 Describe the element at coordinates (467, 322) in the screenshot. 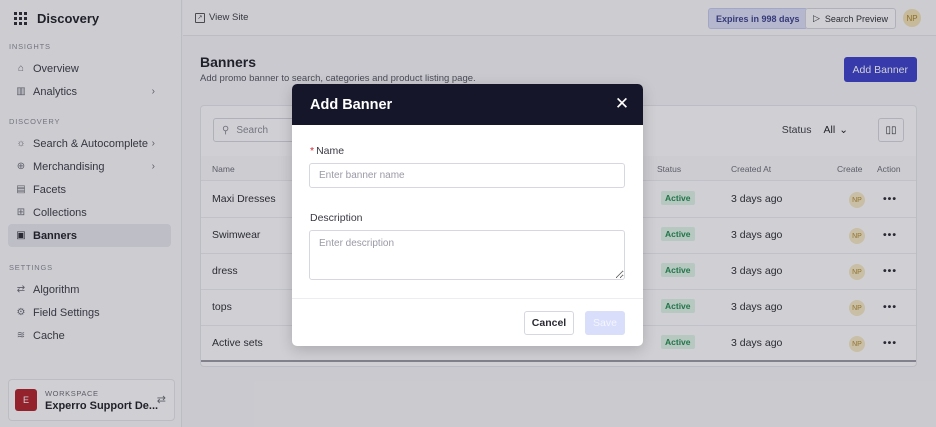

I see `modal-footer: Cancel Save` at that location.